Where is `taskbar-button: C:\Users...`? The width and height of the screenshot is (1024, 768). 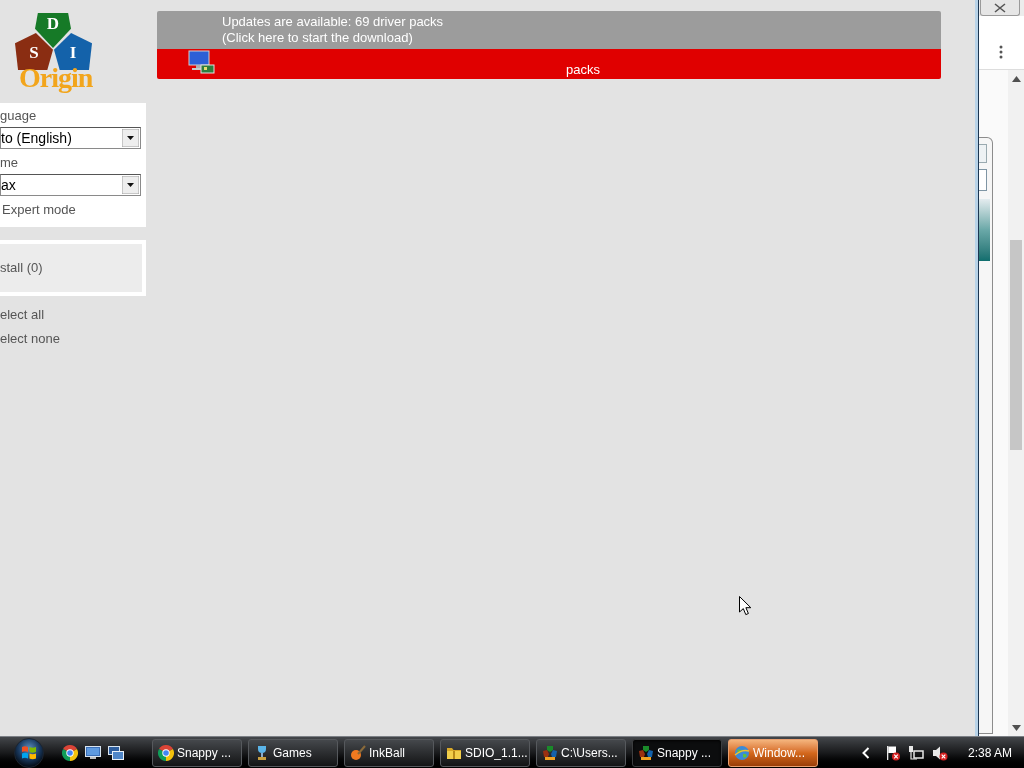
taskbar-button: C:\Users... is located at coordinates (581, 752).